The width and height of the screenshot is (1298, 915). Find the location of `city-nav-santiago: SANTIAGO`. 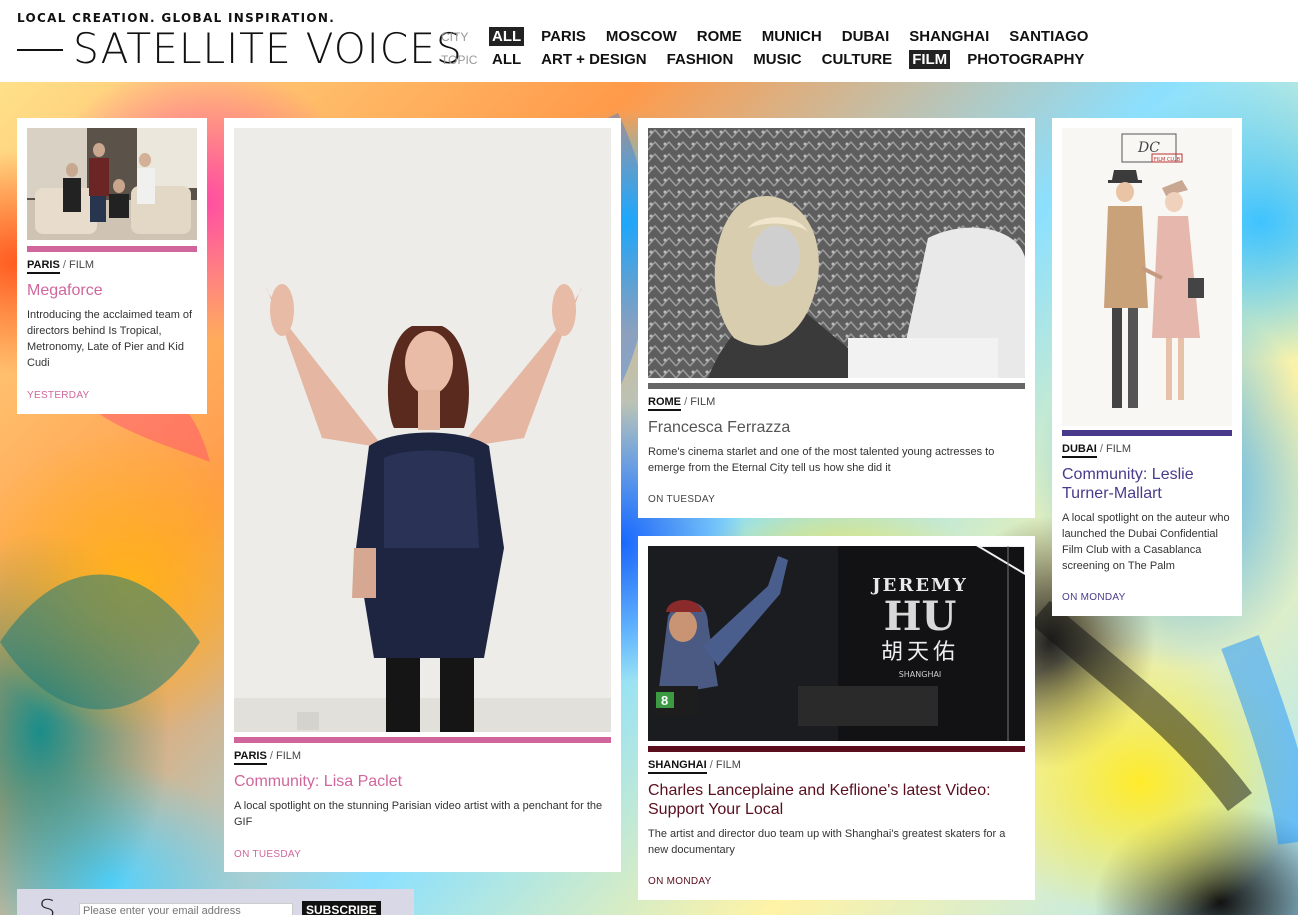

city-nav-santiago: SANTIAGO is located at coordinates (1048, 36).